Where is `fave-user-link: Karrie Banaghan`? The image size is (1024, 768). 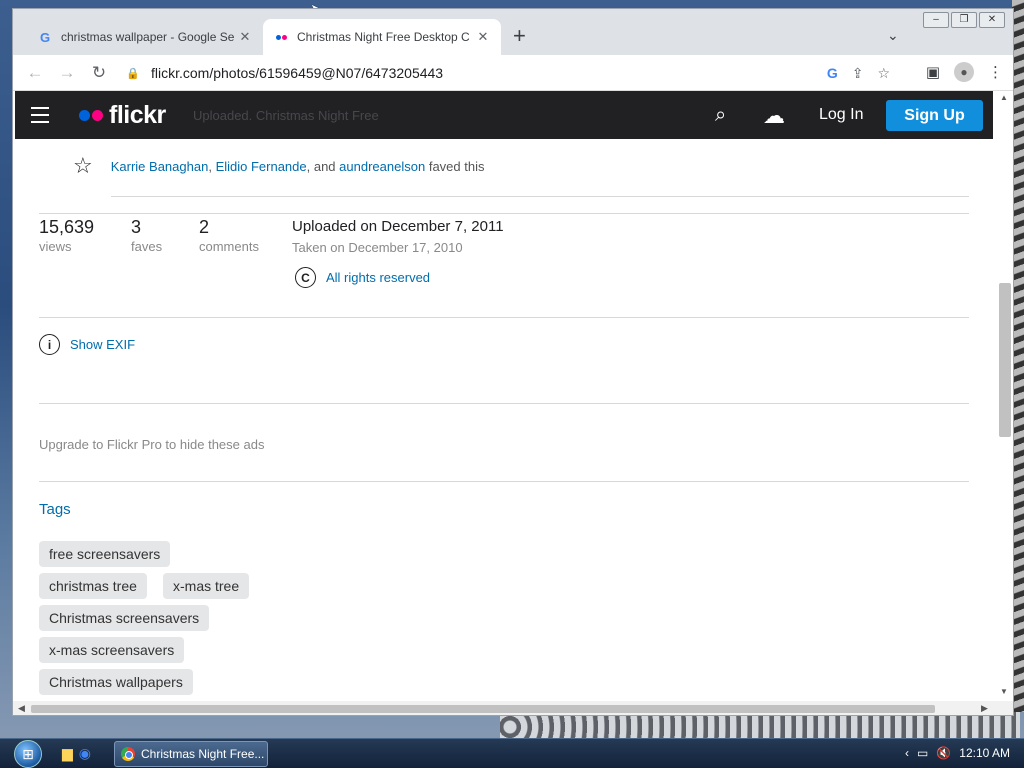 fave-user-link: Karrie Banaghan is located at coordinates (160, 166).